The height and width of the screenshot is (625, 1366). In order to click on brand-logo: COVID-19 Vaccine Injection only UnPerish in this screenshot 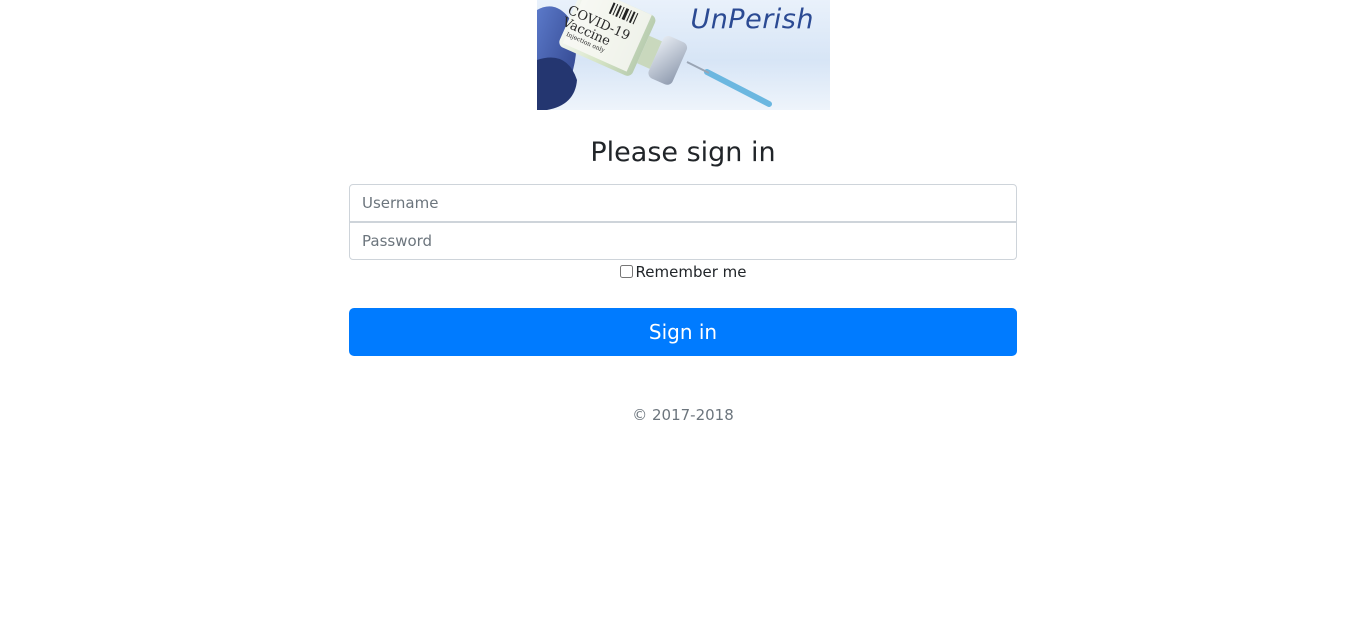, I will do `click(683, 55)`.